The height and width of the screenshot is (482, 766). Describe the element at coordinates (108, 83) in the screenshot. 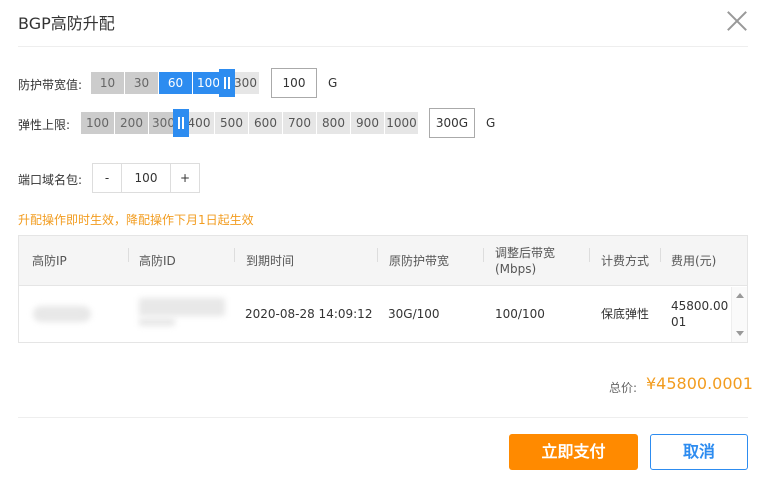

I see `protect-option-10: 10` at that location.